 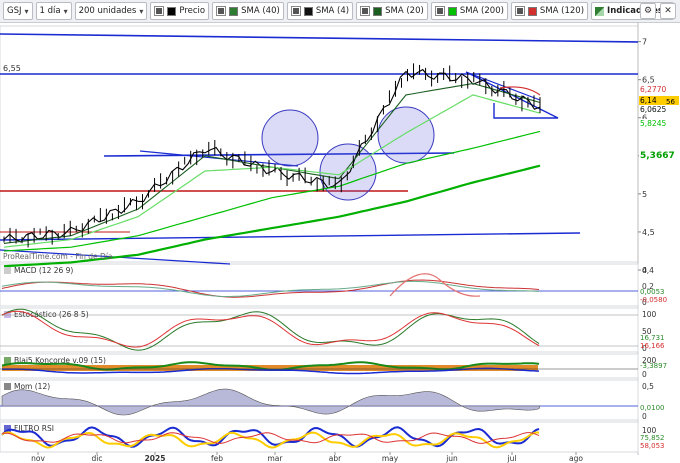 What do you see at coordinates (155, 458) in the screenshot?
I see `month-label: 2025` at bounding box center [155, 458].